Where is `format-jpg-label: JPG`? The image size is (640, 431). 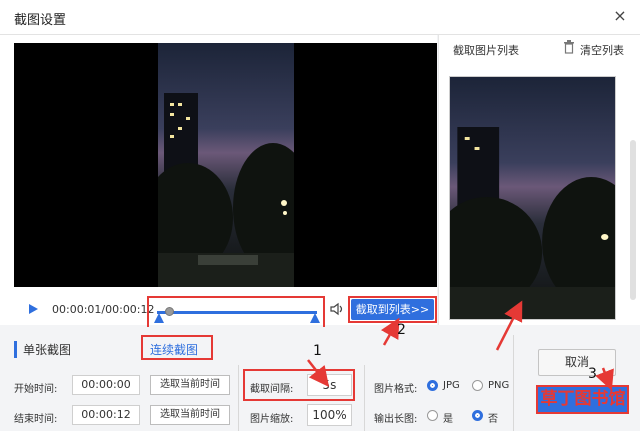
format-jpg-label: JPG is located at coordinates (451, 385).